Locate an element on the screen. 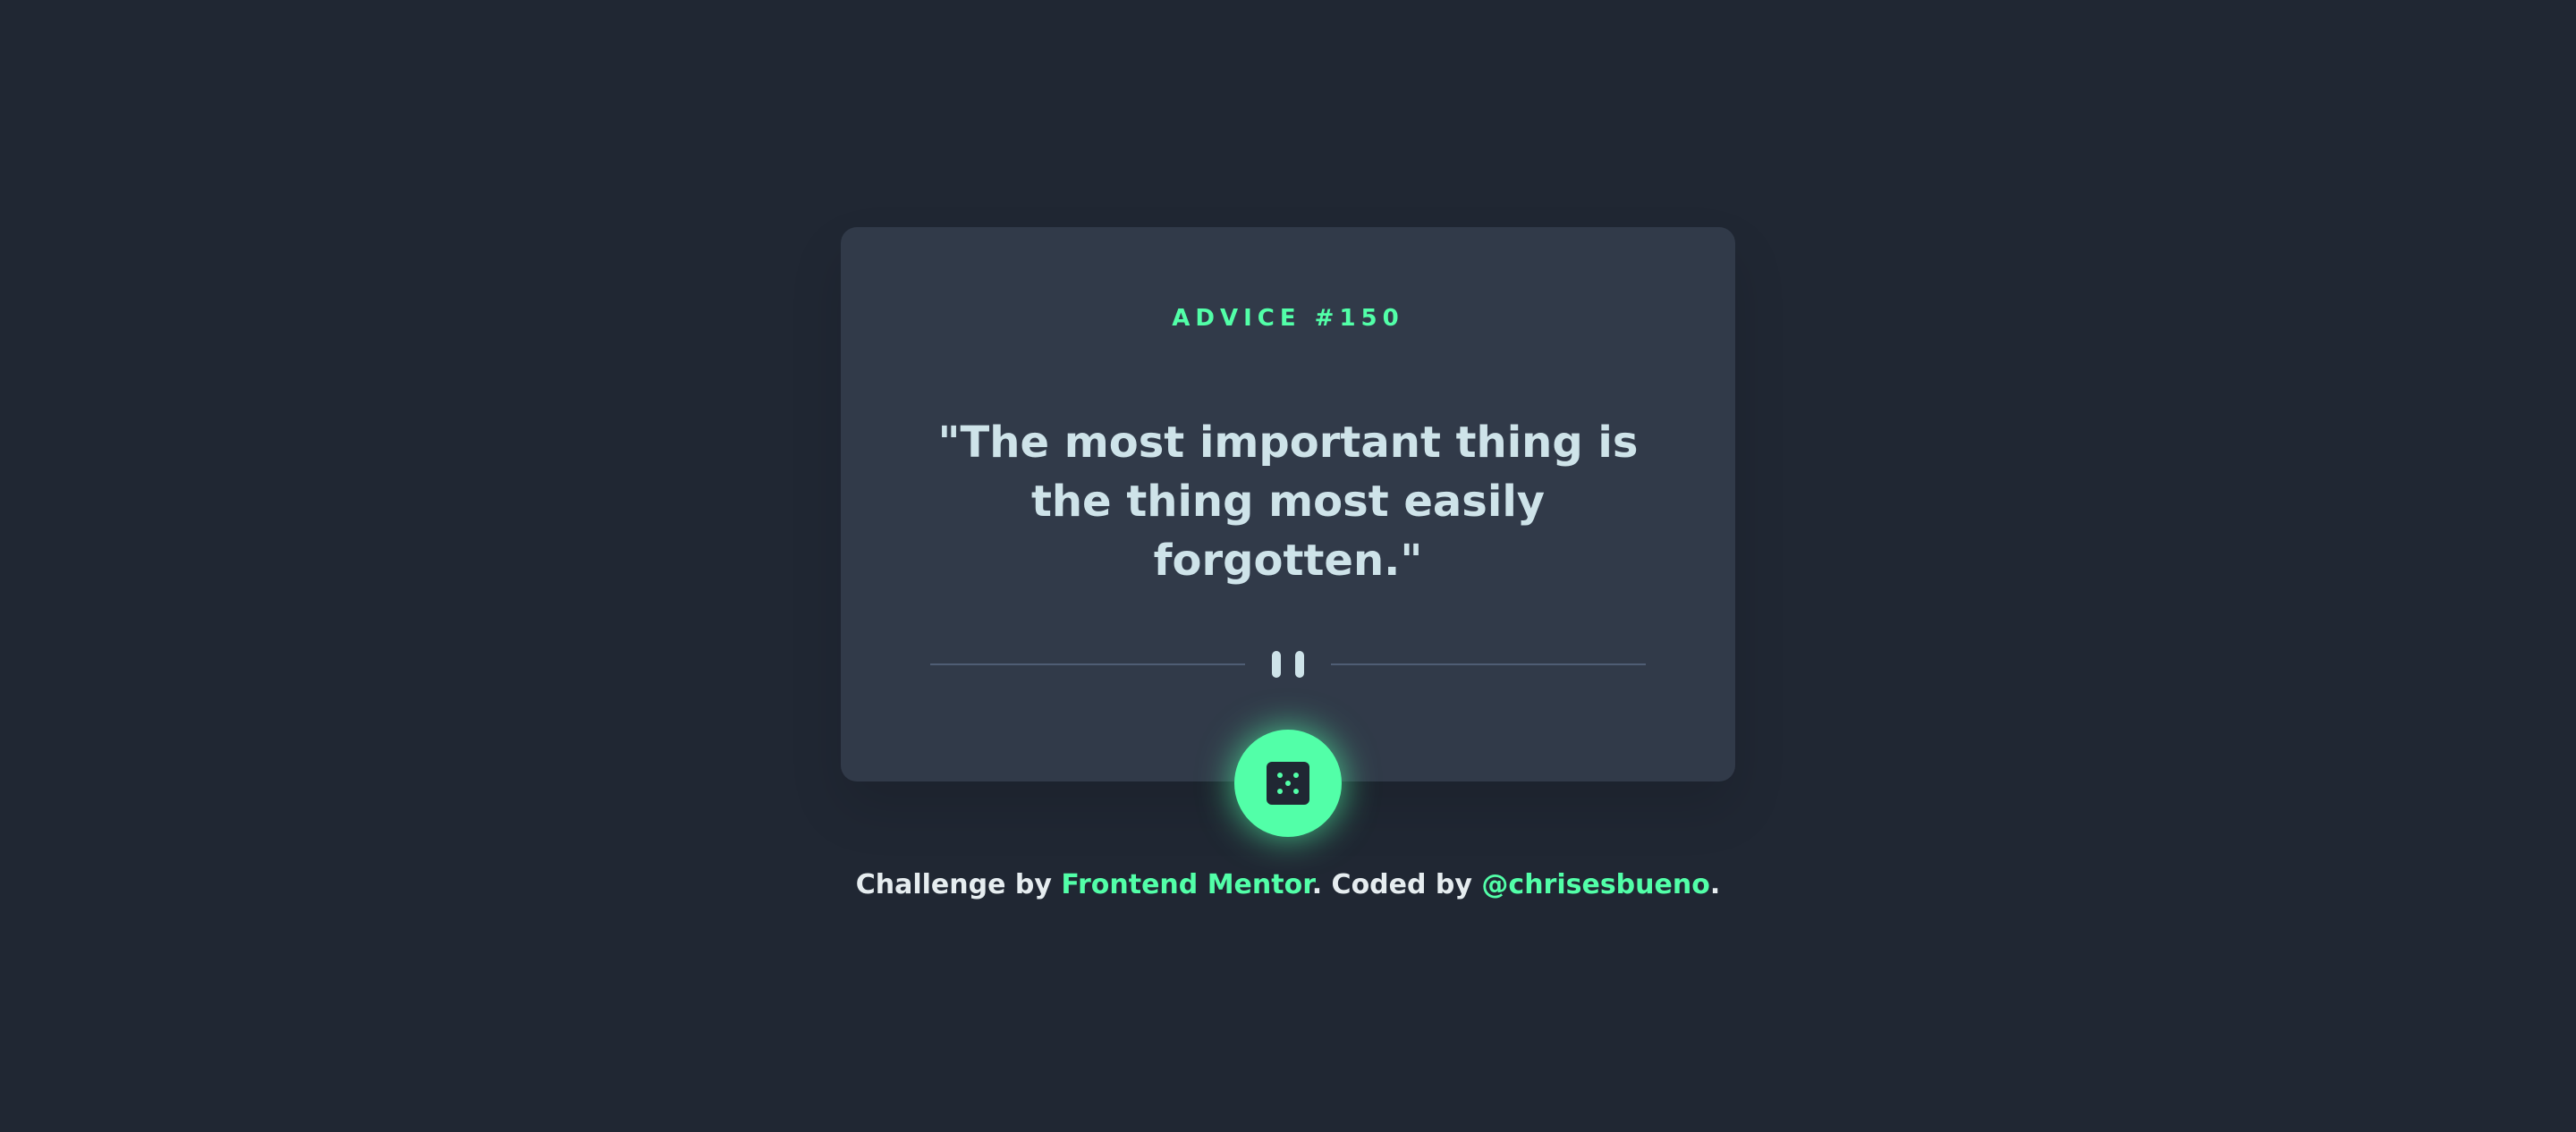 The image size is (2576, 1132). advice-id: ADVICE #150 is located at coordinates (1288, 318).